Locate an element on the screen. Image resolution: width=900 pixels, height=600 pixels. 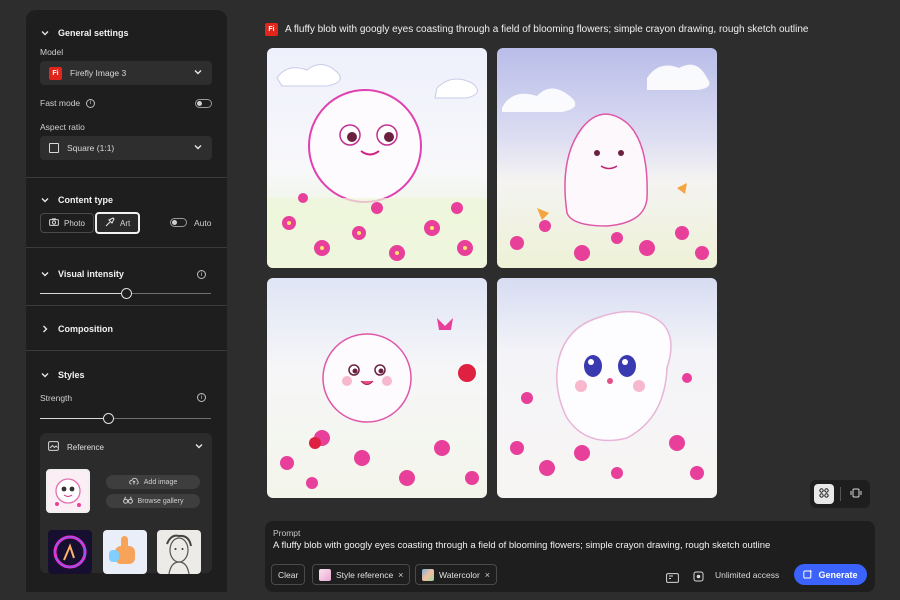
browse-gallery-button: Browse gallery is located at coordinates (153, 501).